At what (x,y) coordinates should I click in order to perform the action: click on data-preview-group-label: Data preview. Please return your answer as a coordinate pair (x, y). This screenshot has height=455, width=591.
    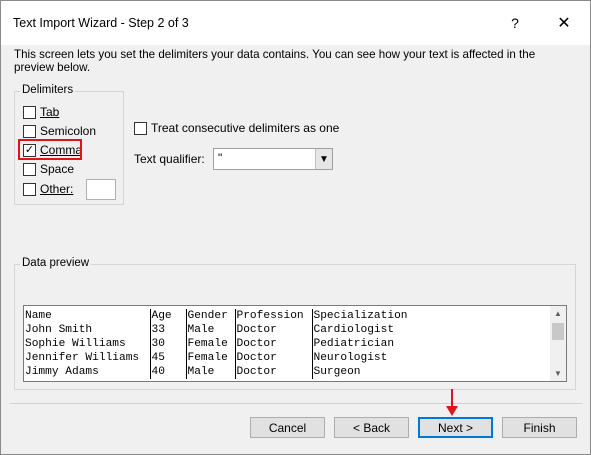
    Looking at the image, I should click on (56, 263).